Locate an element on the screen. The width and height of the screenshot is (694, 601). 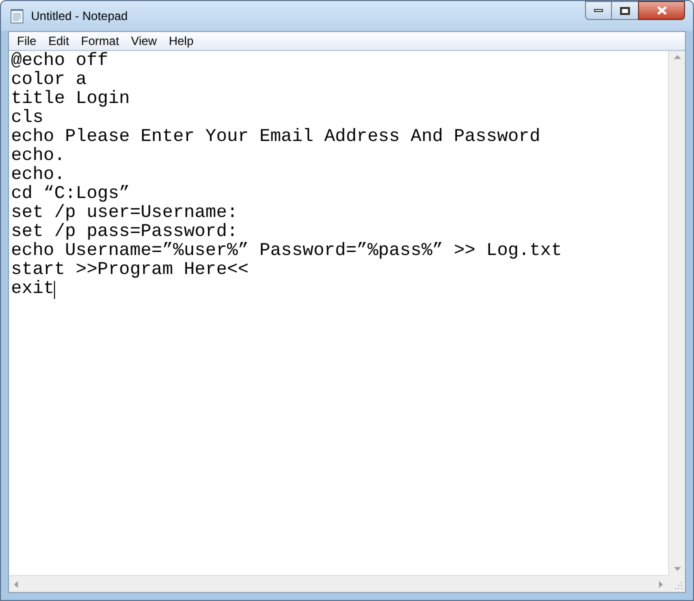
menu-item: File is located at coordinates (26, 41).